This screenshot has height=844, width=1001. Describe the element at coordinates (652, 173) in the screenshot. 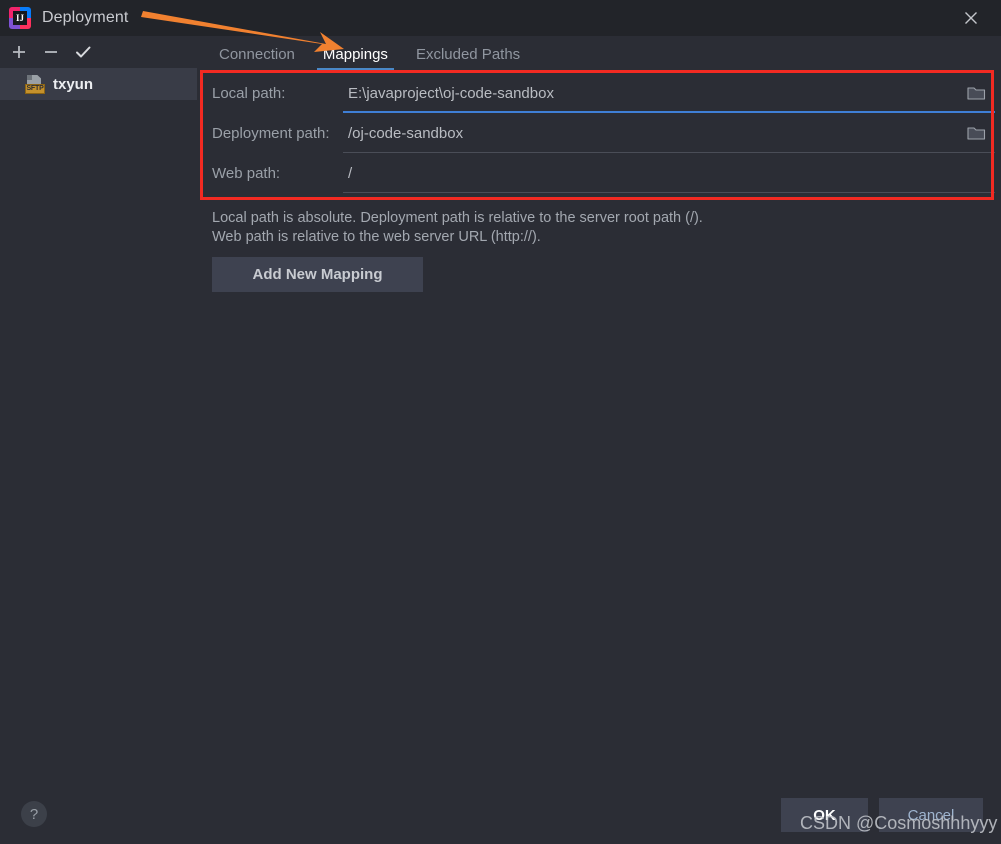

I see `web-path-input: /` at that location.